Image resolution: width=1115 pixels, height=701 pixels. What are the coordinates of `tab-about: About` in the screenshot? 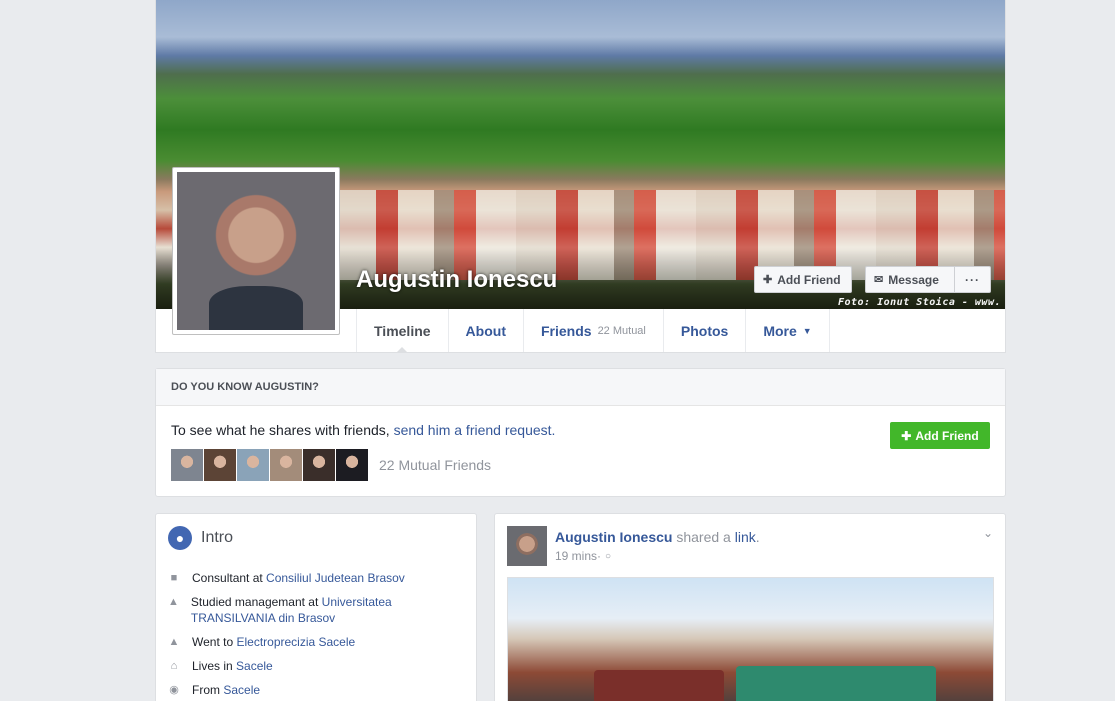 It's located at (486, 330).